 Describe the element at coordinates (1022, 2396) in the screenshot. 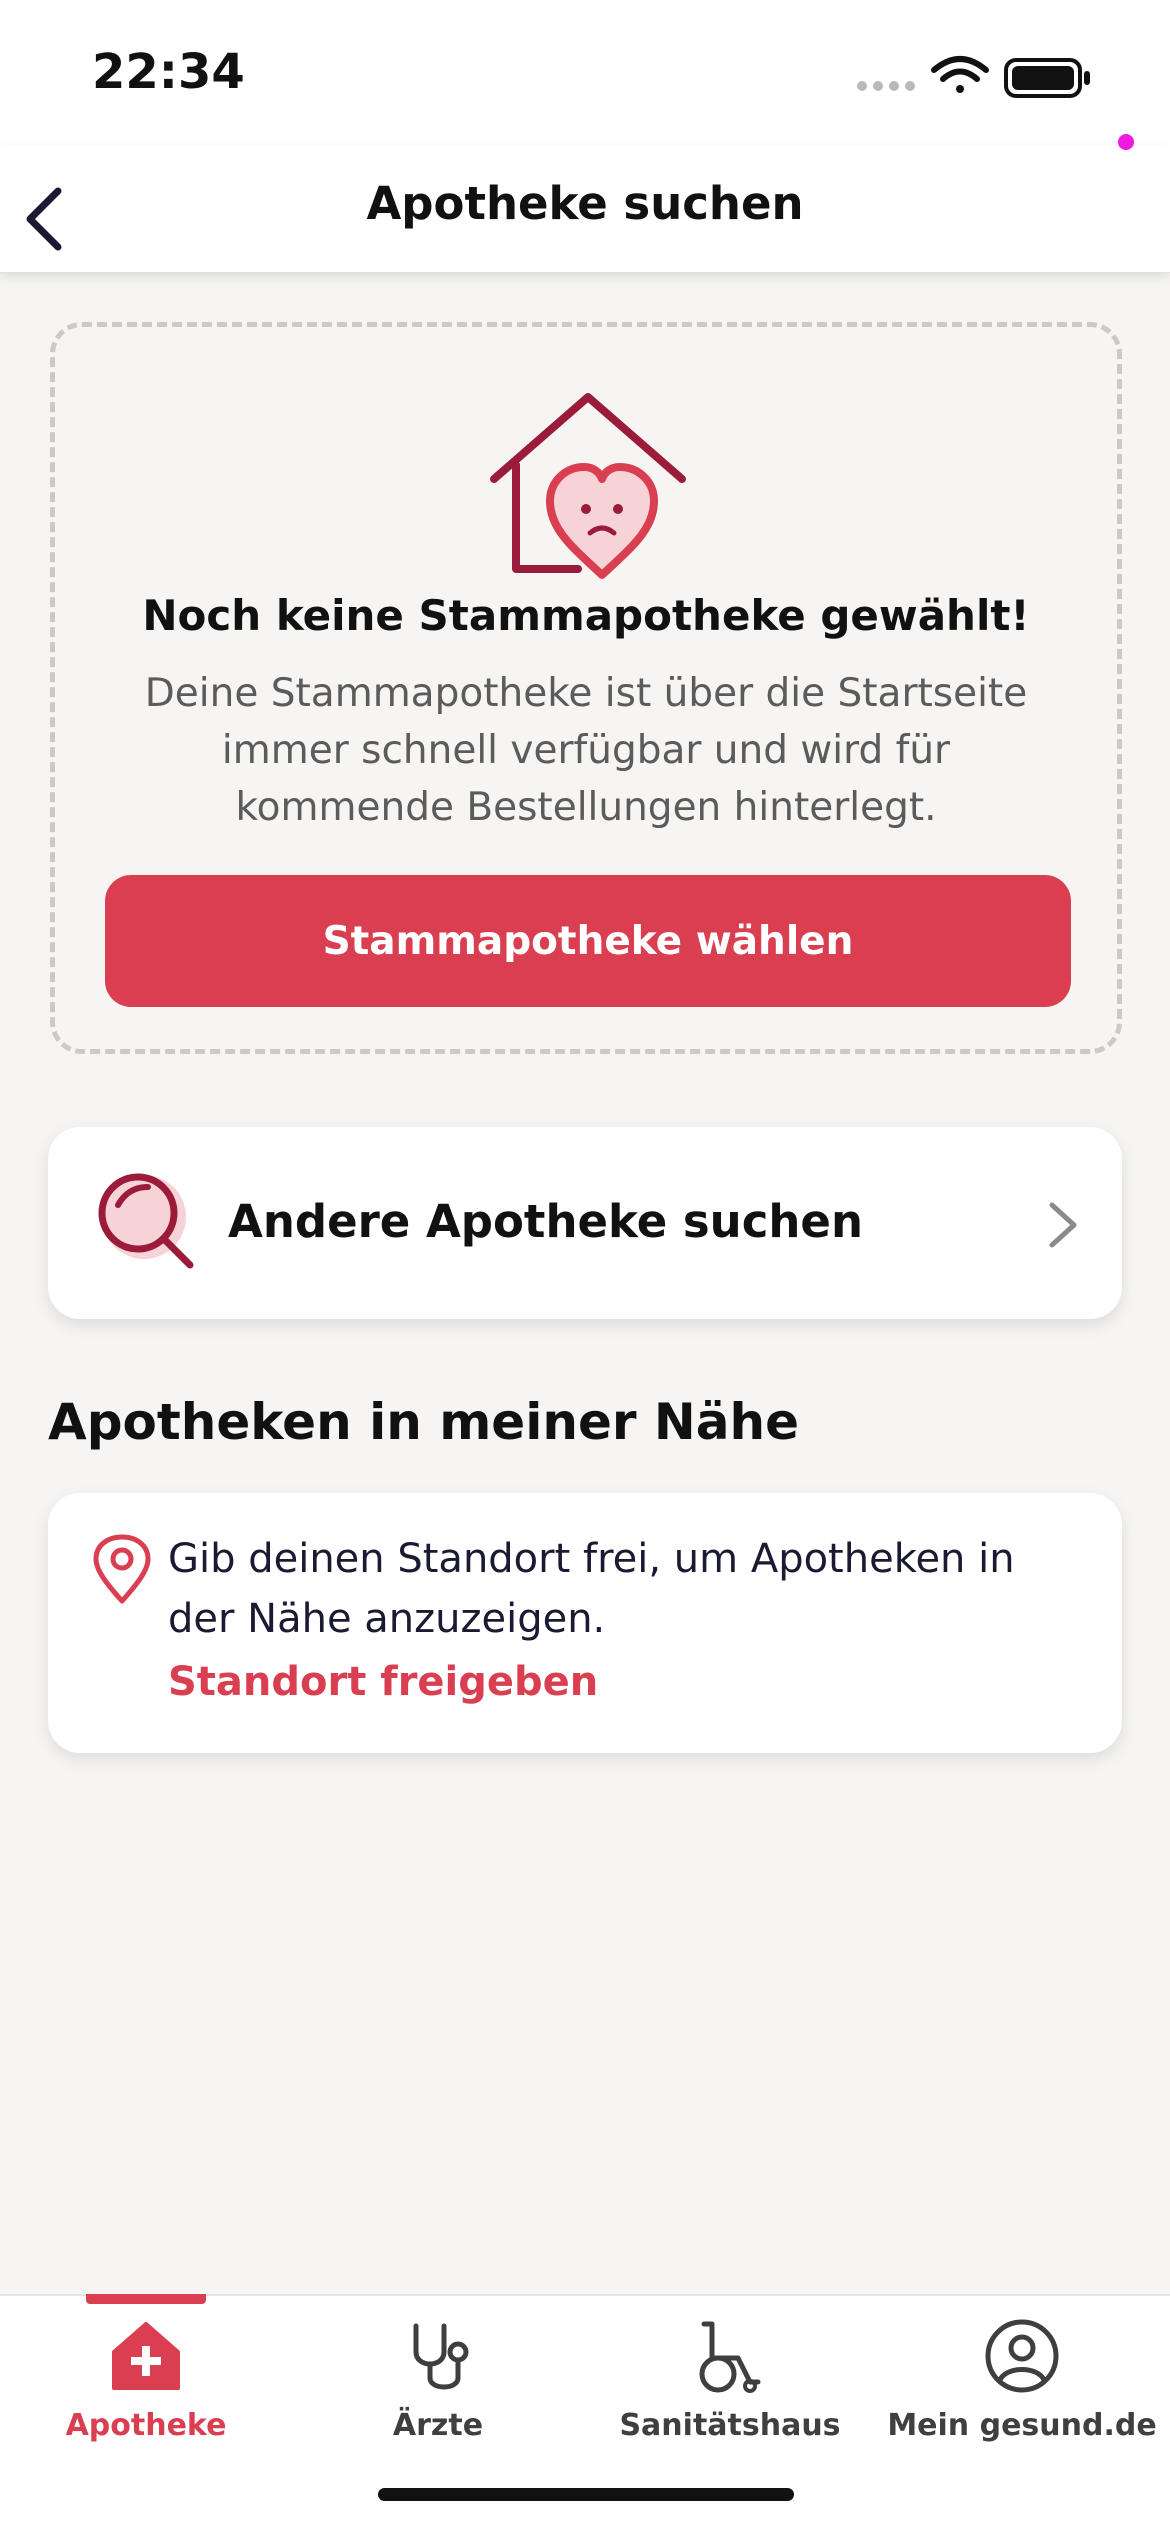

I see `tab-mein-gesund: Mein gesund.de` at that location.